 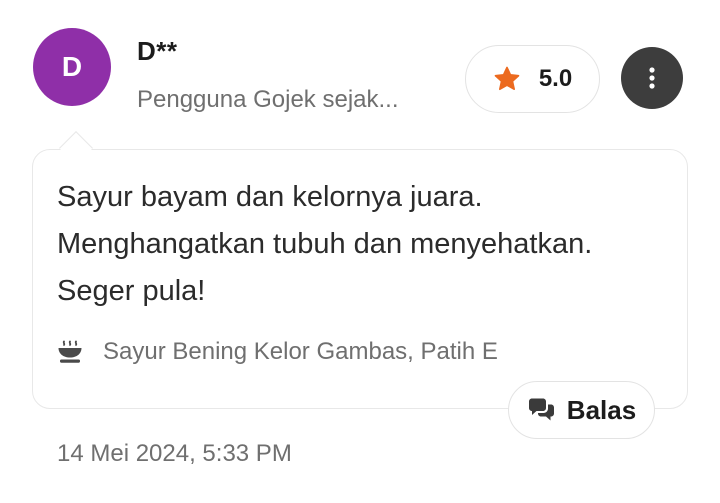 What do you see at coordinates (601, 409) in the screenshot?
I see `reply-label: Balas` at bounding box center [601, 409].